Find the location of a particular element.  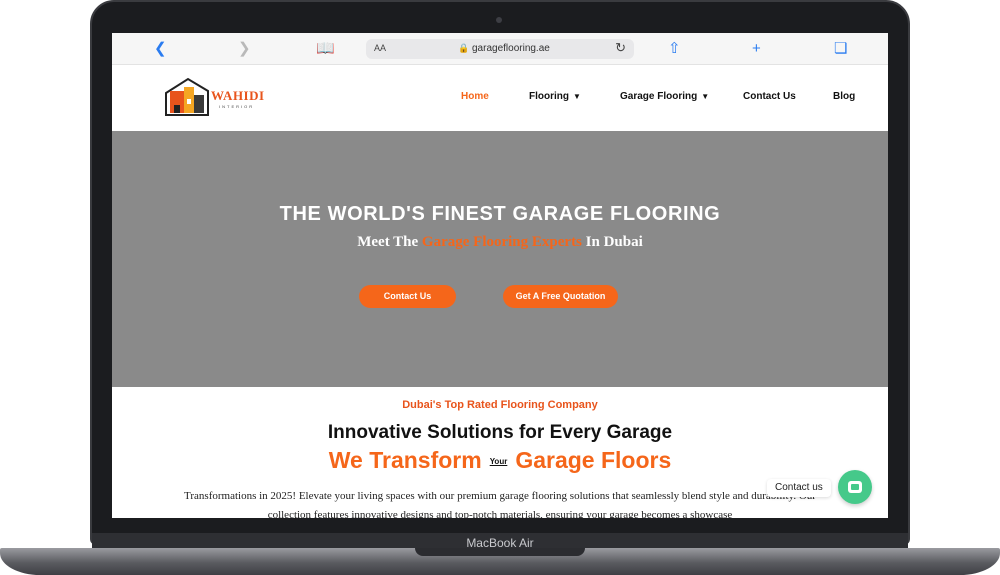

reload-icon: ↻ is located at coordinates (620, 48).